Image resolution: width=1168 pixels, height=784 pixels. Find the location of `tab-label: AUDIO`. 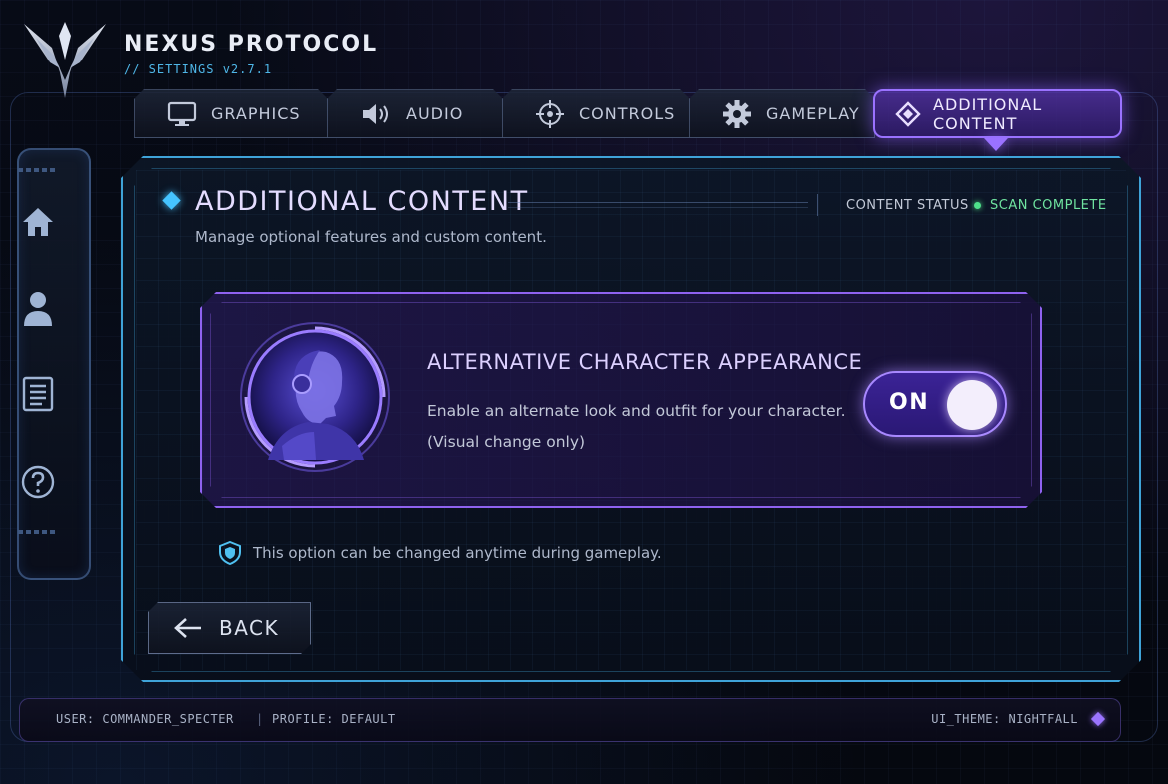

tab-label: AUDIO is located at coordinates (435, 113).